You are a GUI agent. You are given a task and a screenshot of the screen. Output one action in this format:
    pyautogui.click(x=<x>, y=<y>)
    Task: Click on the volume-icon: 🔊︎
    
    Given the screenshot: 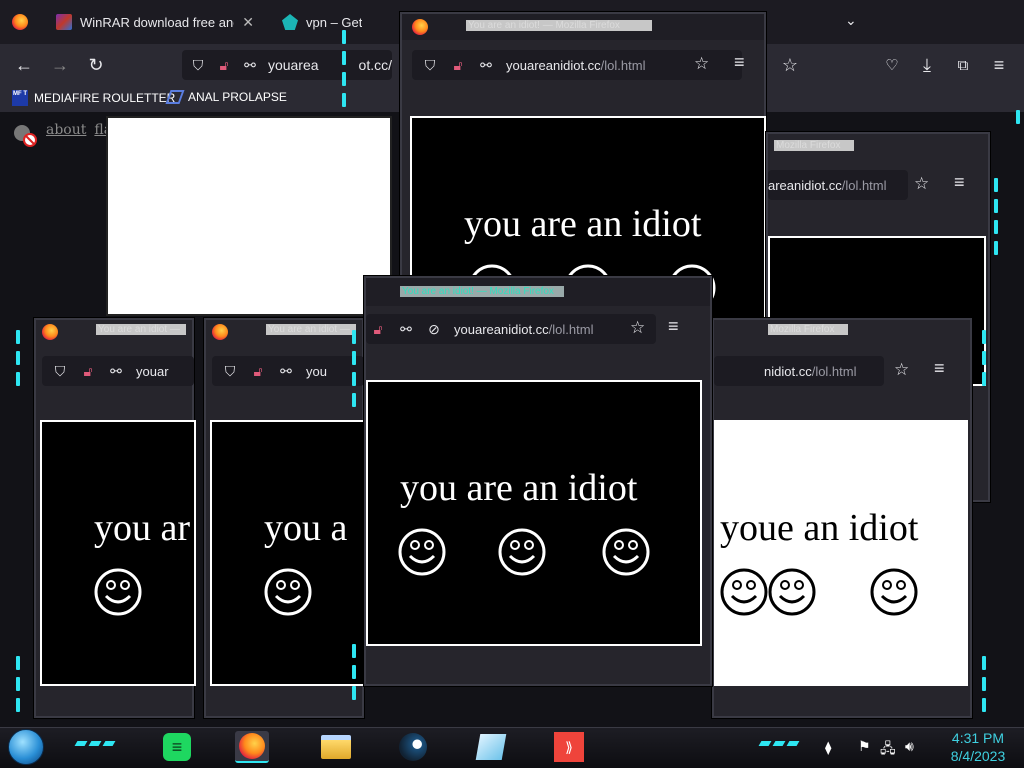 What is the action you would take?
    pyautogui.click(x=909, y=746)
    